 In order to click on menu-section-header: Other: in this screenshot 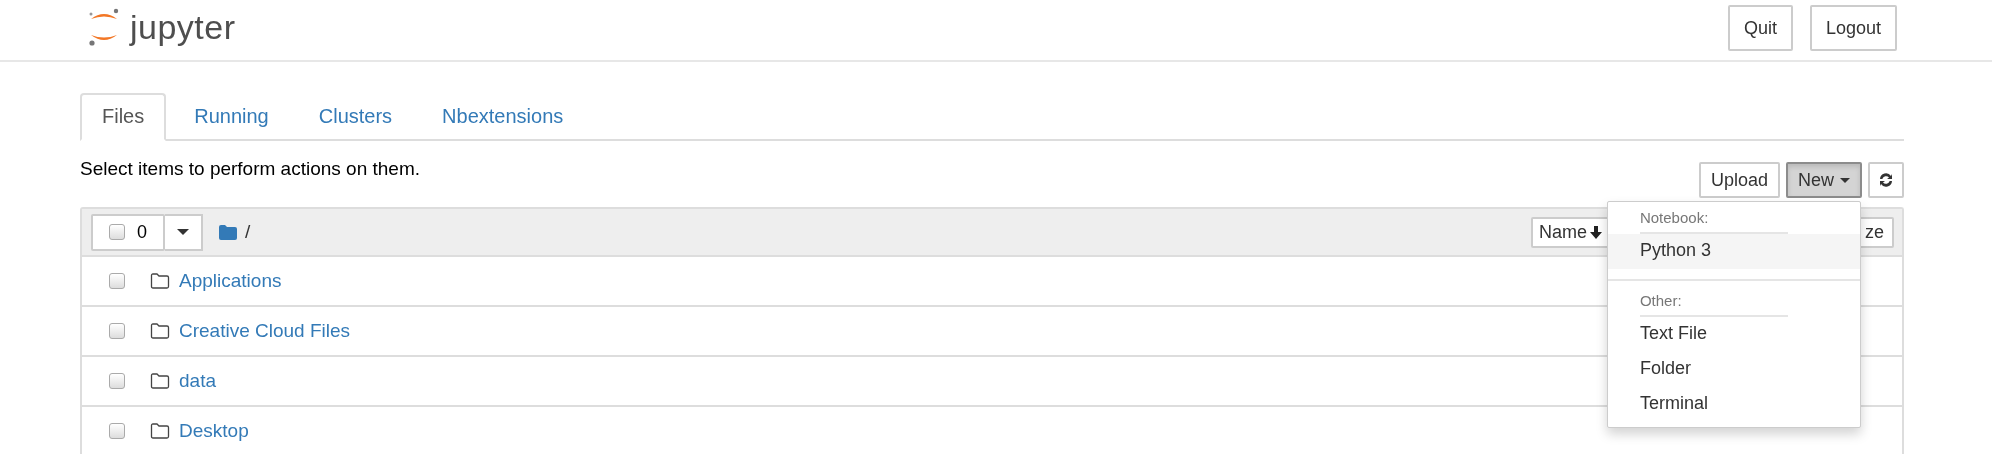, I will do `click(1733, 302)`.